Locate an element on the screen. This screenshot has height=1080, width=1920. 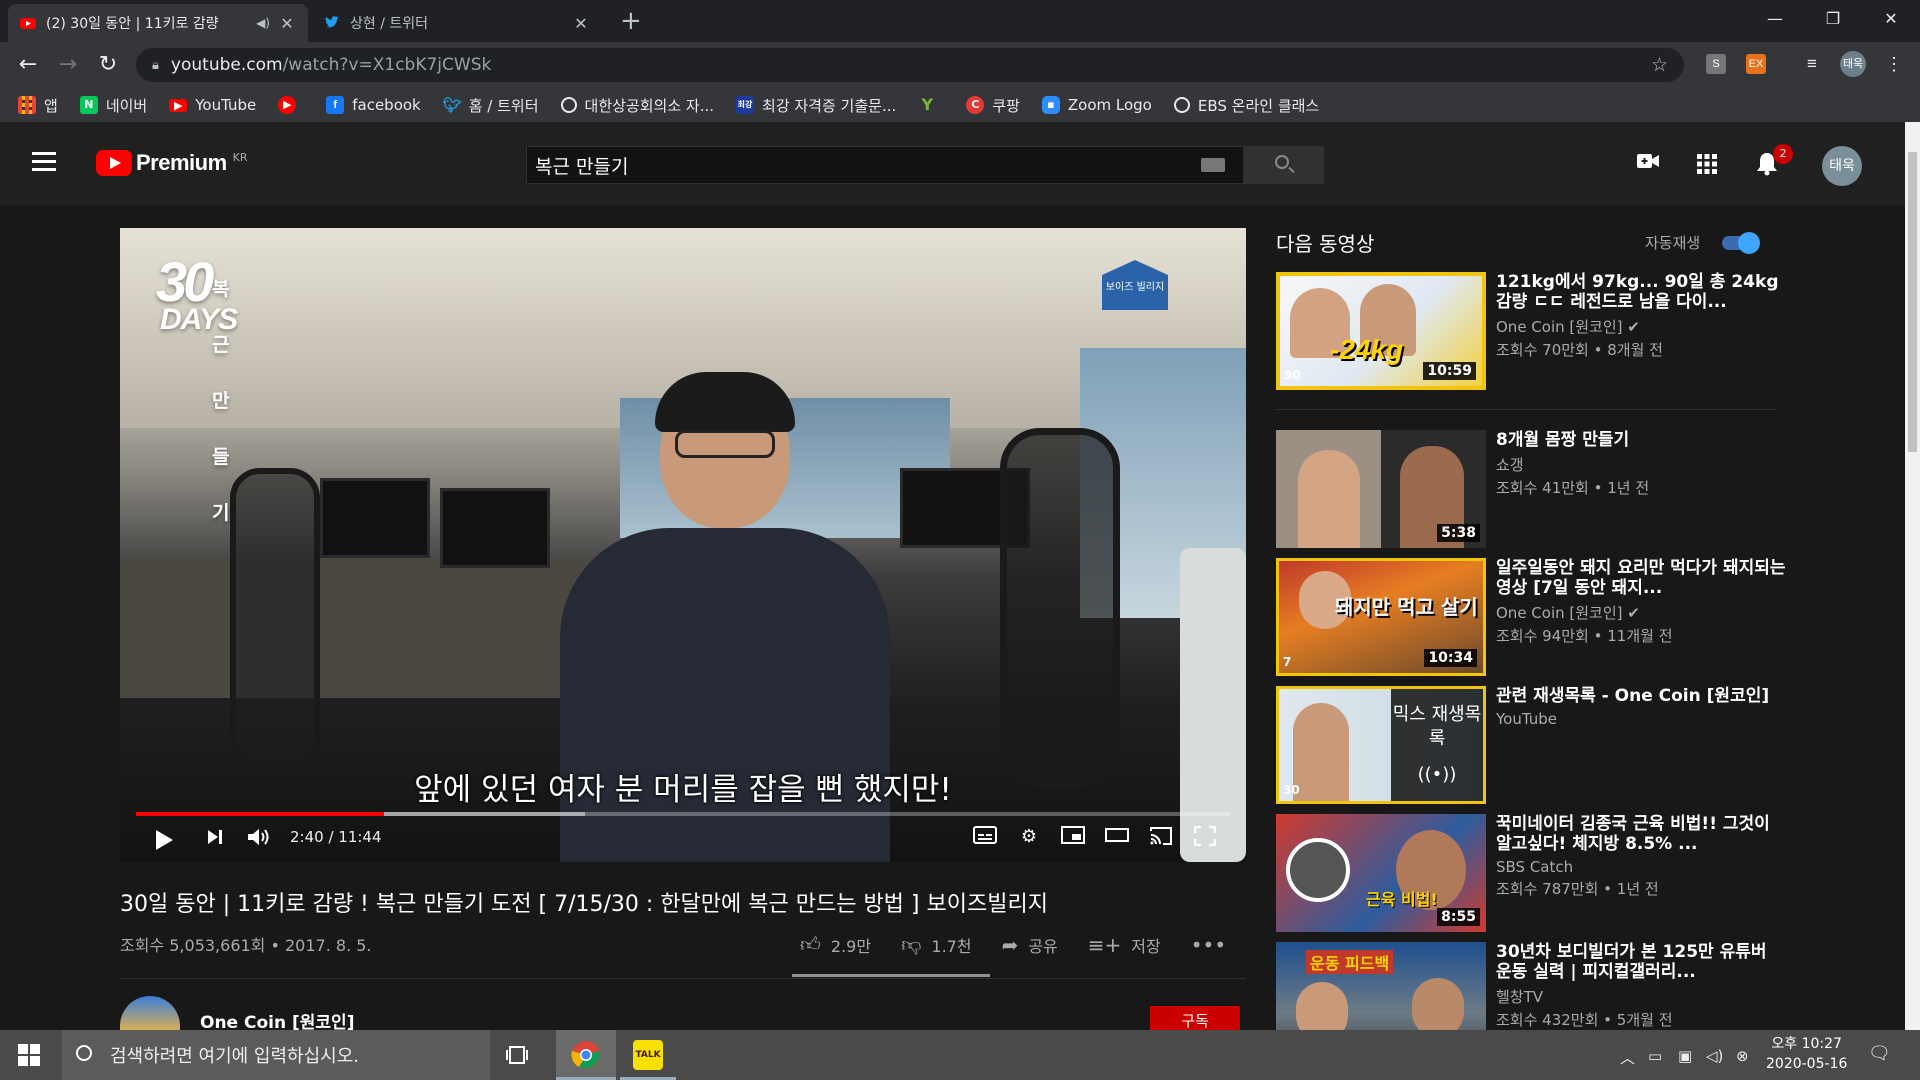
profile-avatar: 태욱 is located at coordinates (1853, 64).